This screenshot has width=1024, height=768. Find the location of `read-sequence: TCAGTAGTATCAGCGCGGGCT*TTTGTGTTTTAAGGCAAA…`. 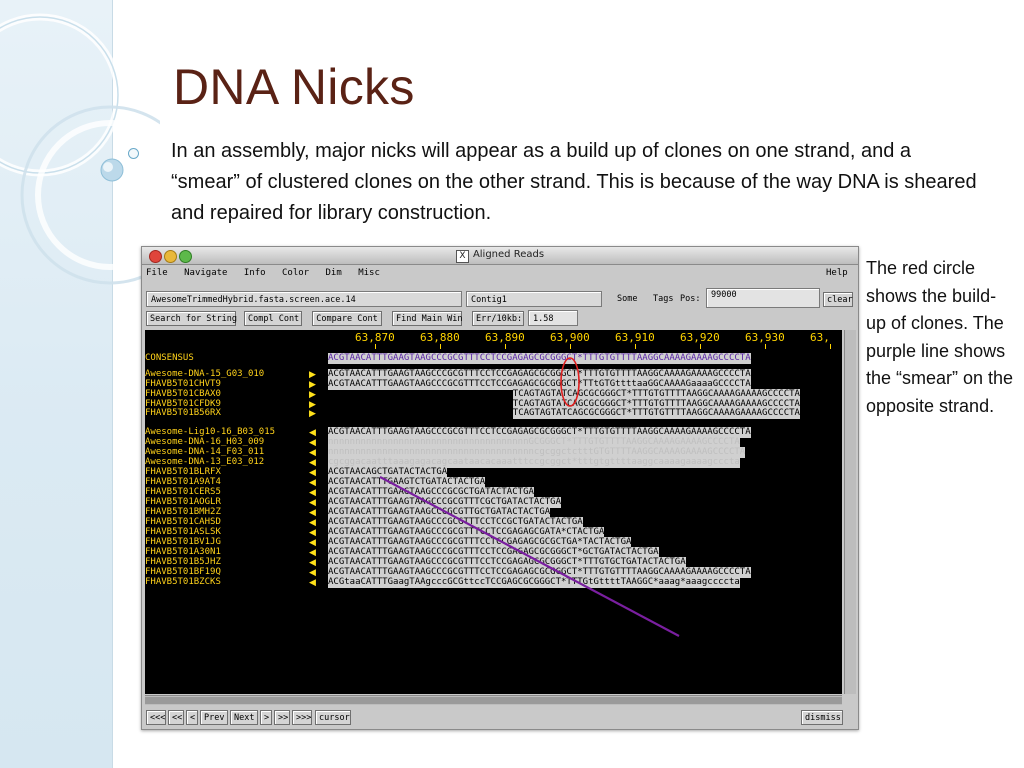

read-sequence: TCAGTAGTATCAGCGCGGGCT*TTTGTGTTTTAAGGCAAA… is located at coordinates (656, 413).